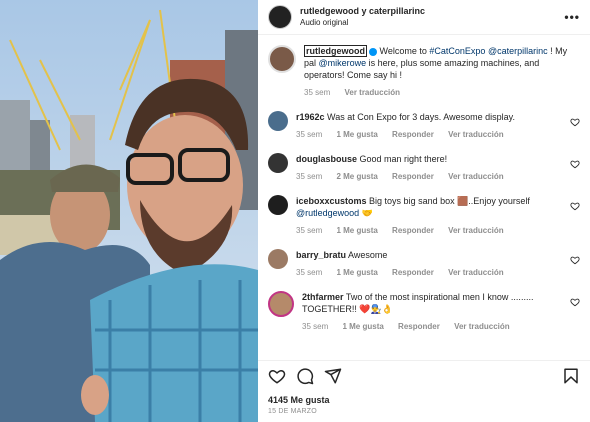 The width and height of the screenshot is (590, 422). Describe the element at coordinates (310, 117) in the screenshot. I see `comment-username: r1962c` at that location.